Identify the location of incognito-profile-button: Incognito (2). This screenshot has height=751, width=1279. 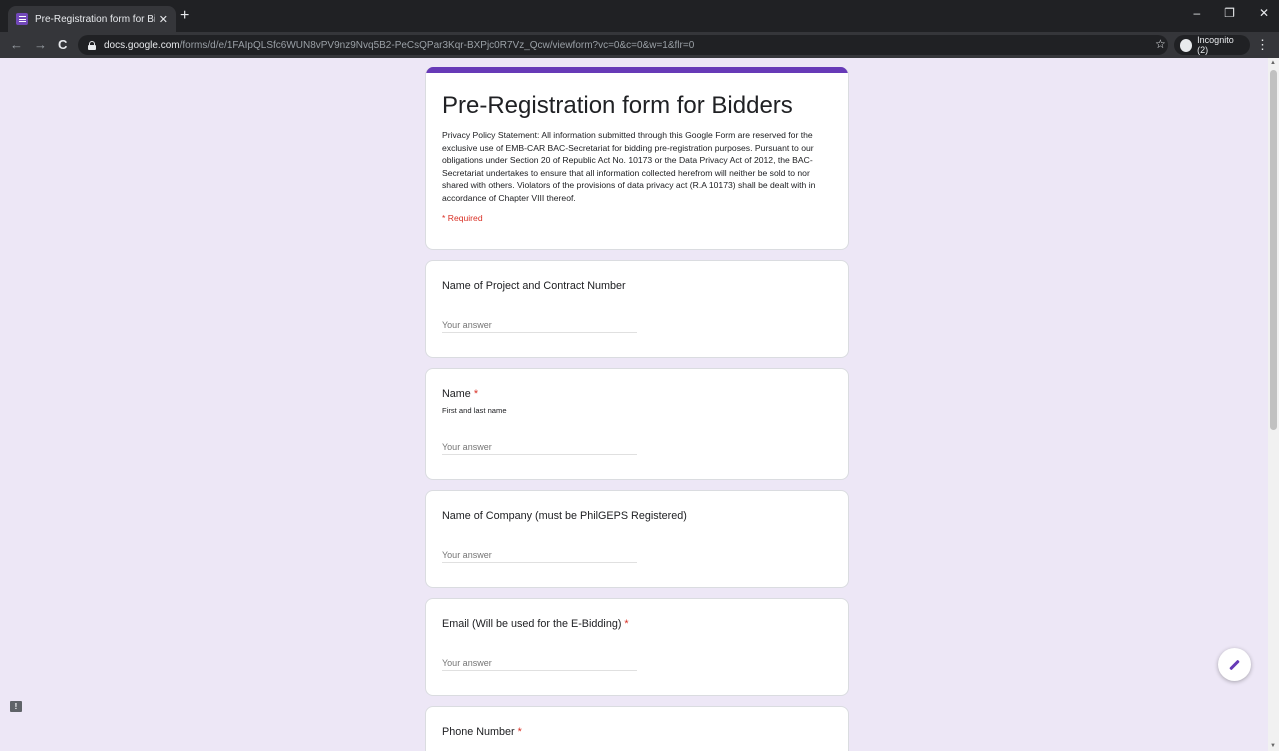
(1212, 45).